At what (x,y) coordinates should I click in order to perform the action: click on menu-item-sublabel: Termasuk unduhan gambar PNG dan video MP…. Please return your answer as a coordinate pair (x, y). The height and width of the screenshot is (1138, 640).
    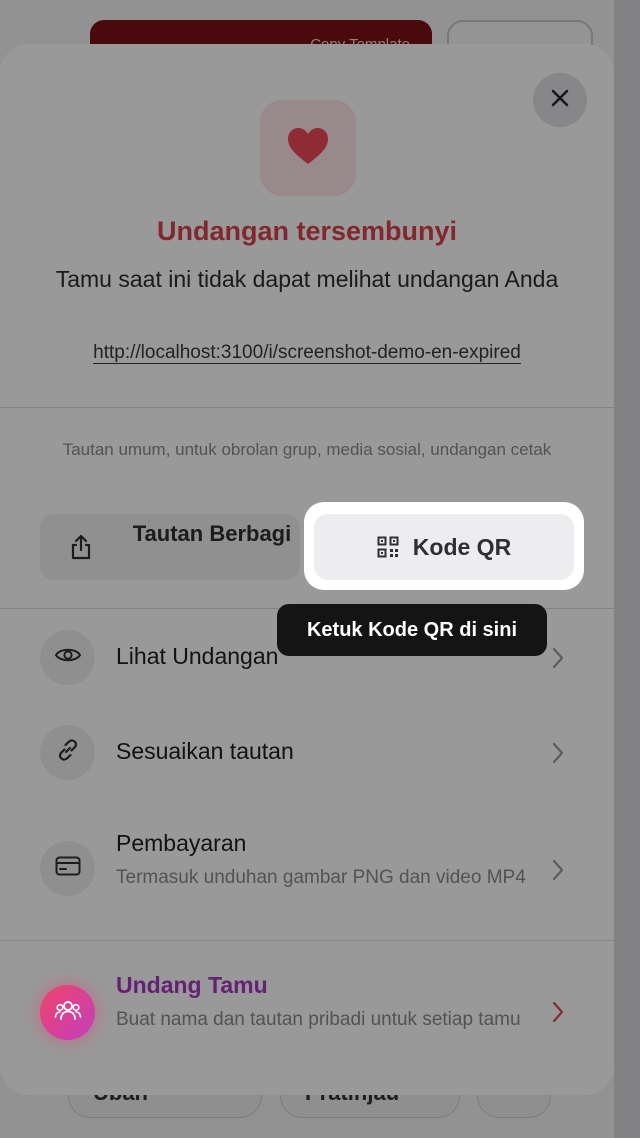
    Looking at the image, I should click on (321, 877).